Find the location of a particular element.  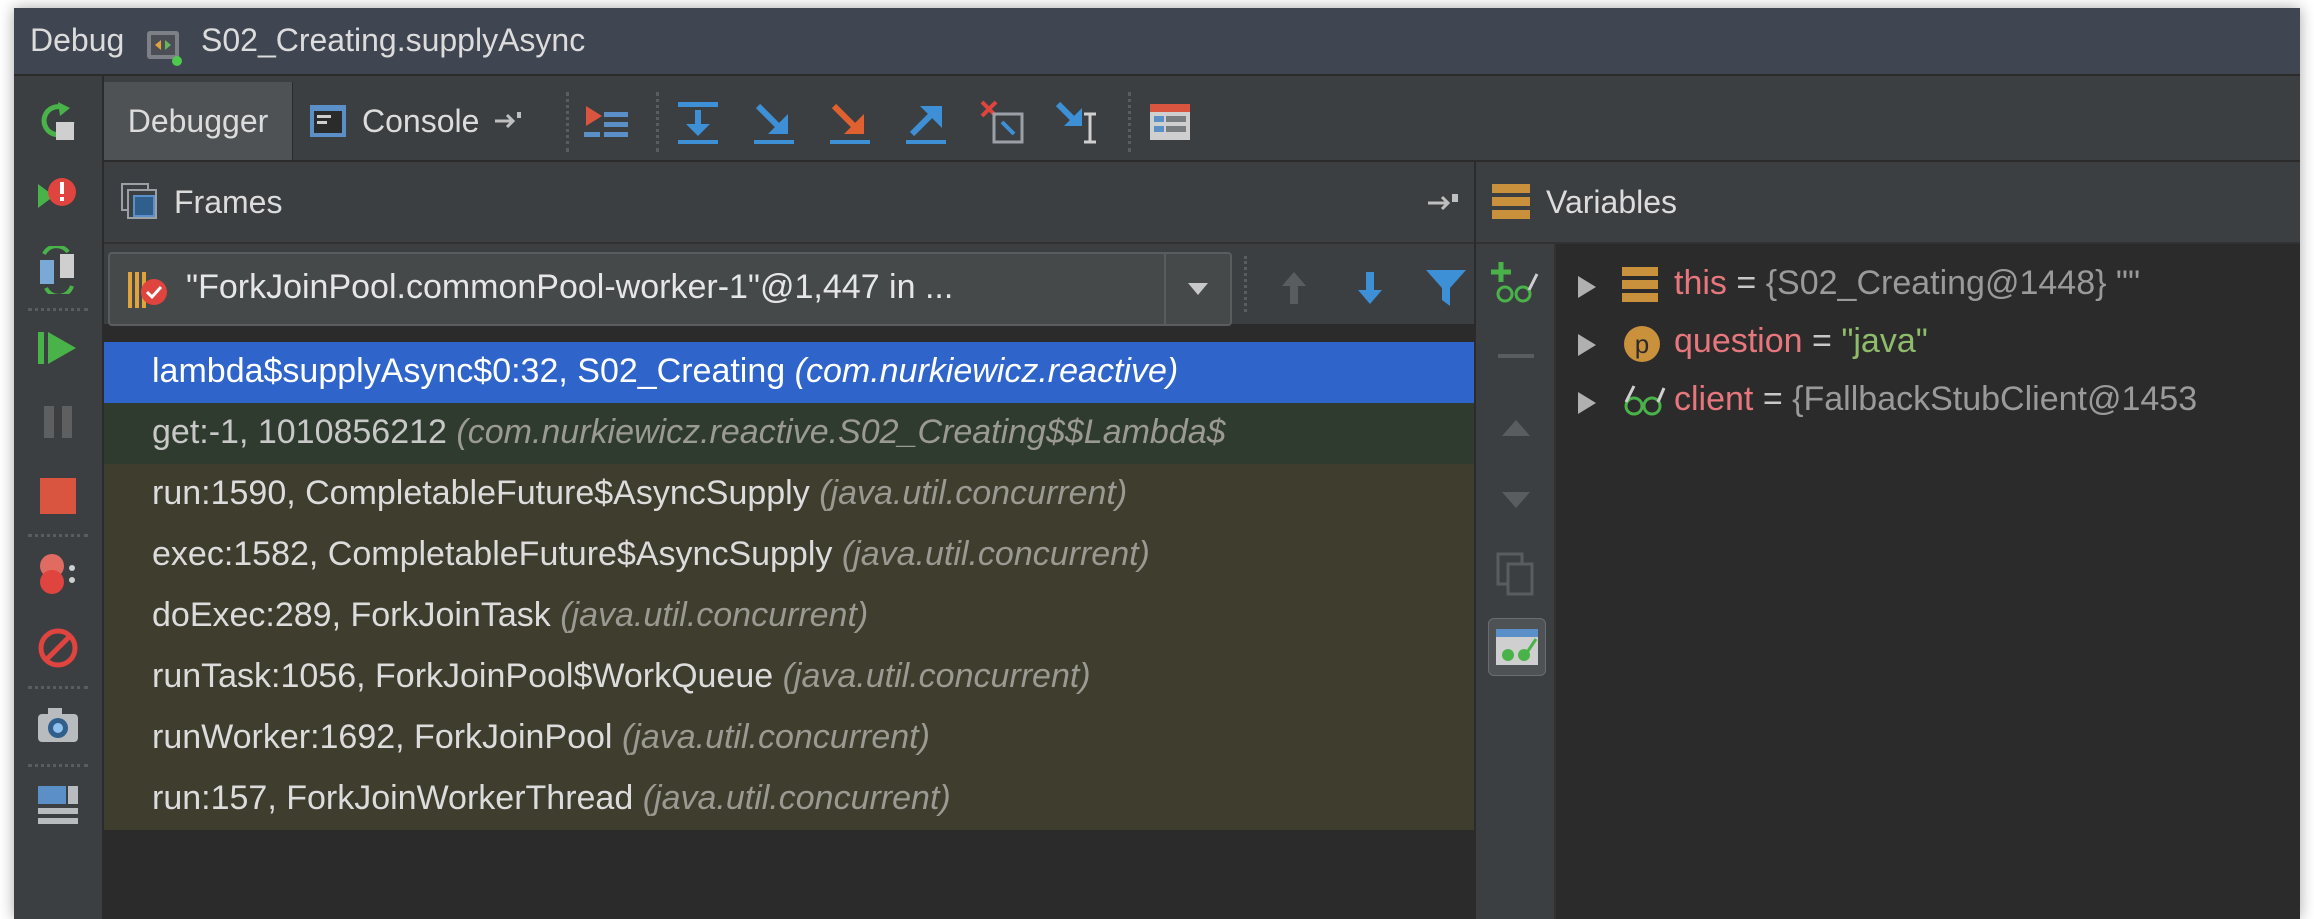

frame-method: run:157, ForkJoinWorkerThread is located at coordinates (393, 798).